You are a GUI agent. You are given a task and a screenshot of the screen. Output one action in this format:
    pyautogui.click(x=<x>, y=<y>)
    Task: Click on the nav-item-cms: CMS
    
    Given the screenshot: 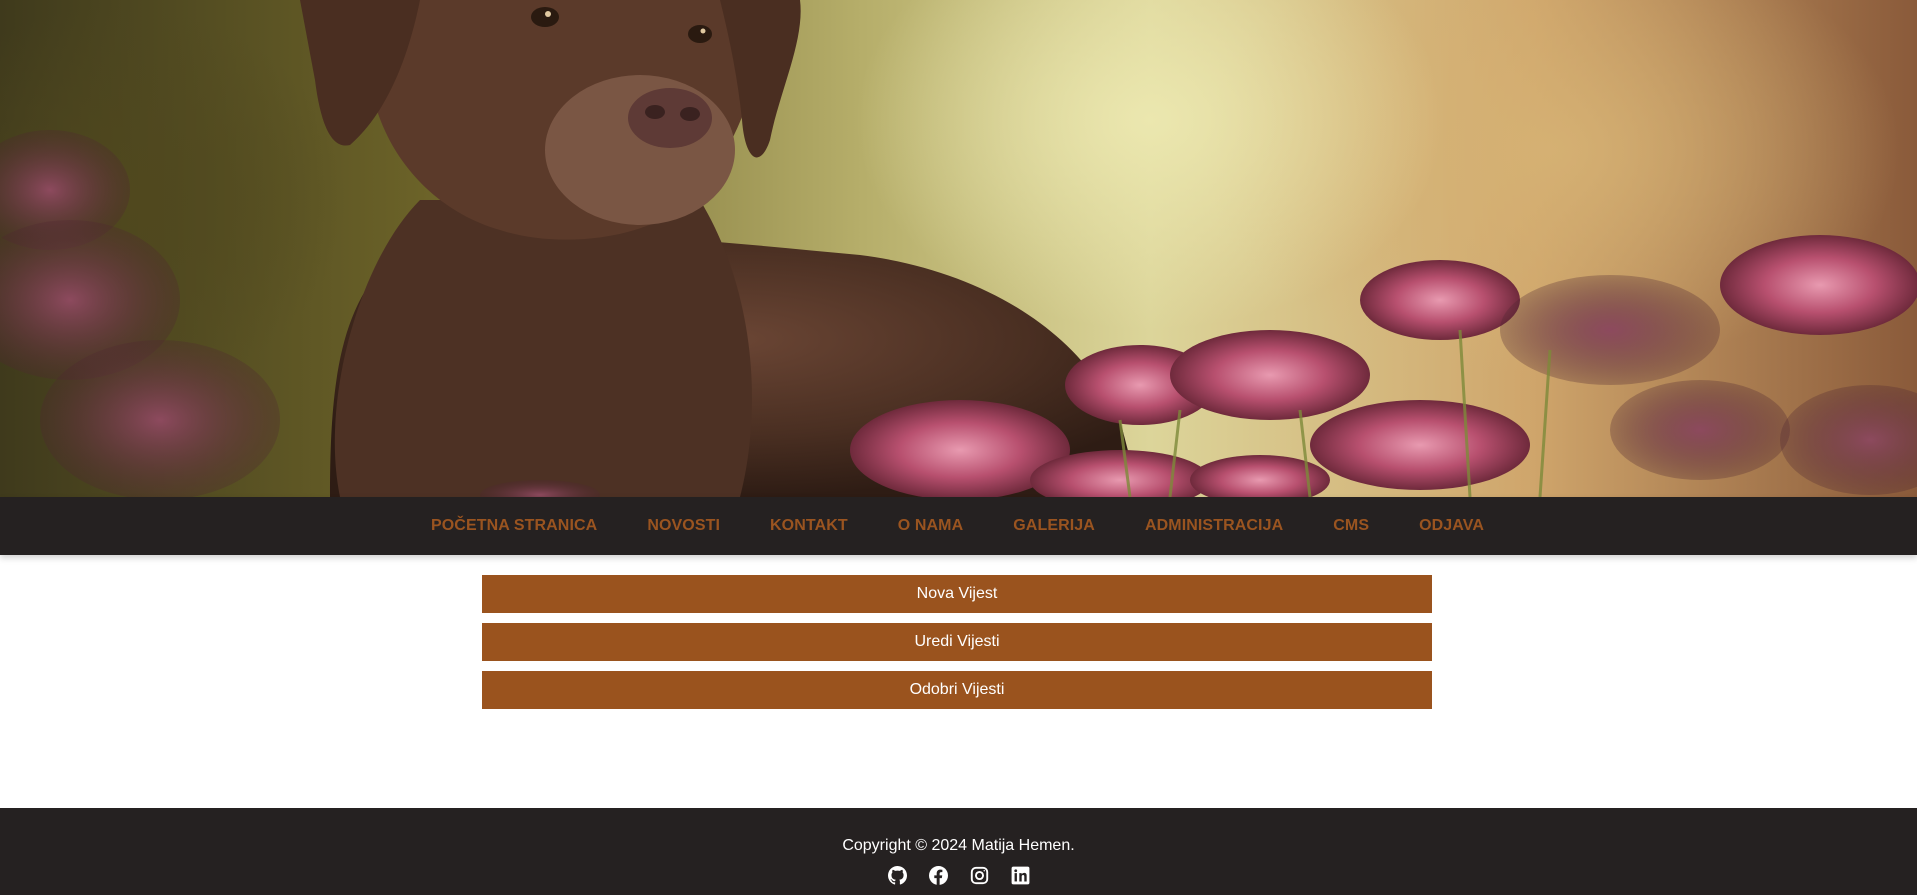 What is the action you would take?
    pyautogui.click(x=1351, y=526)
    